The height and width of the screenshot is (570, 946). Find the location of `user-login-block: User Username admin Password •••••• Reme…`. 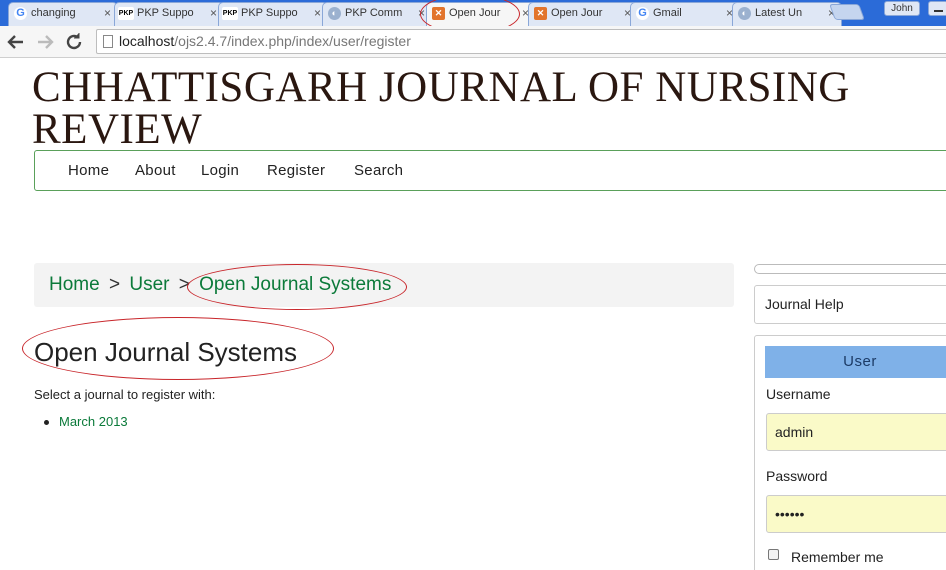

user-login-block: User Username admin Password •••••• Reme… is located at coordinates (850, 452).